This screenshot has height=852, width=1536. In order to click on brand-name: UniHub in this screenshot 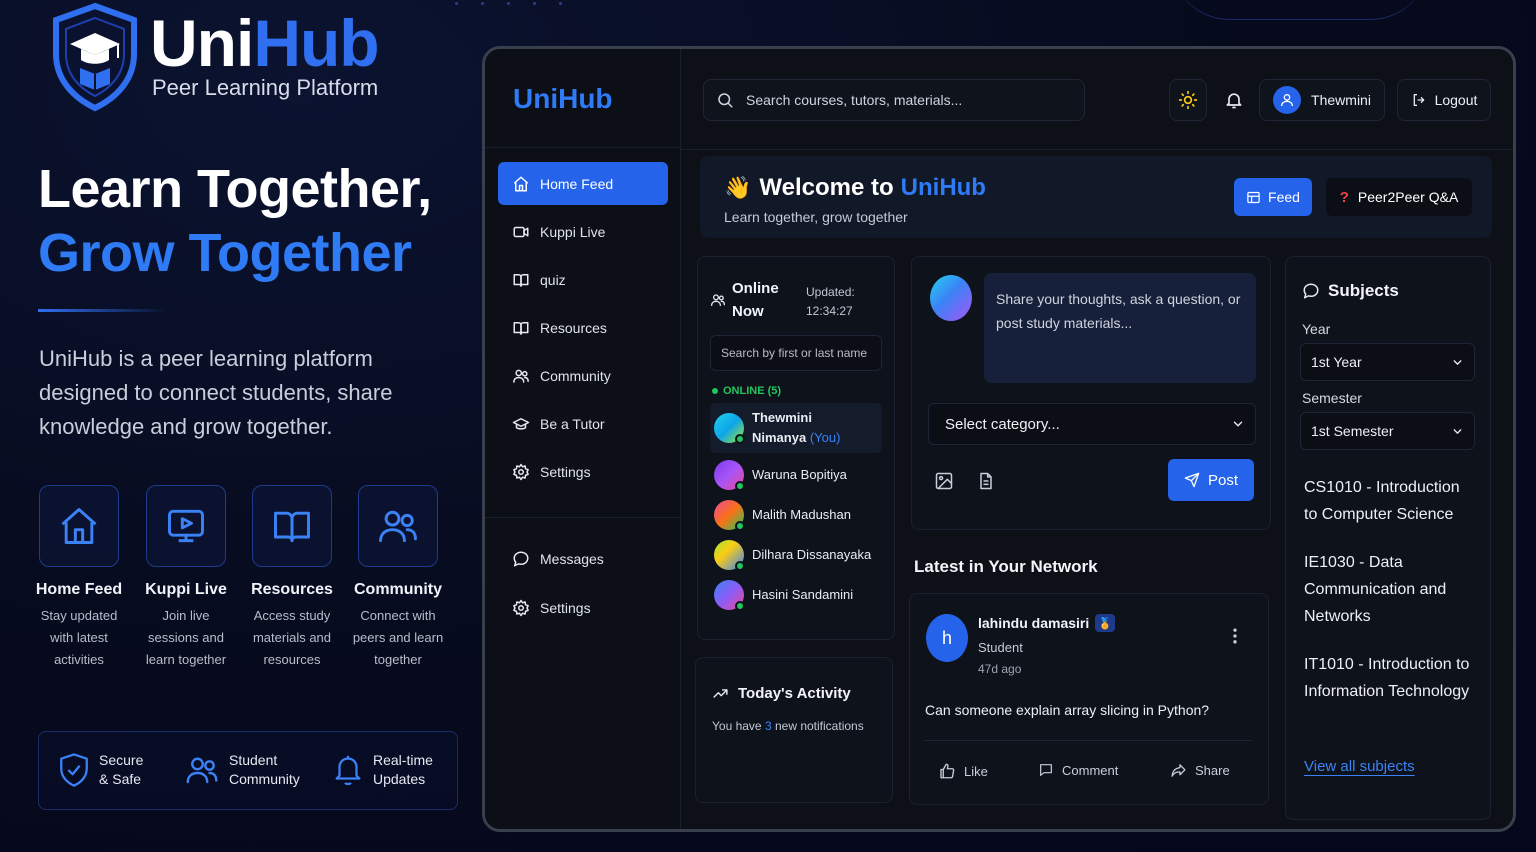, I will do `click(265, 42)`.